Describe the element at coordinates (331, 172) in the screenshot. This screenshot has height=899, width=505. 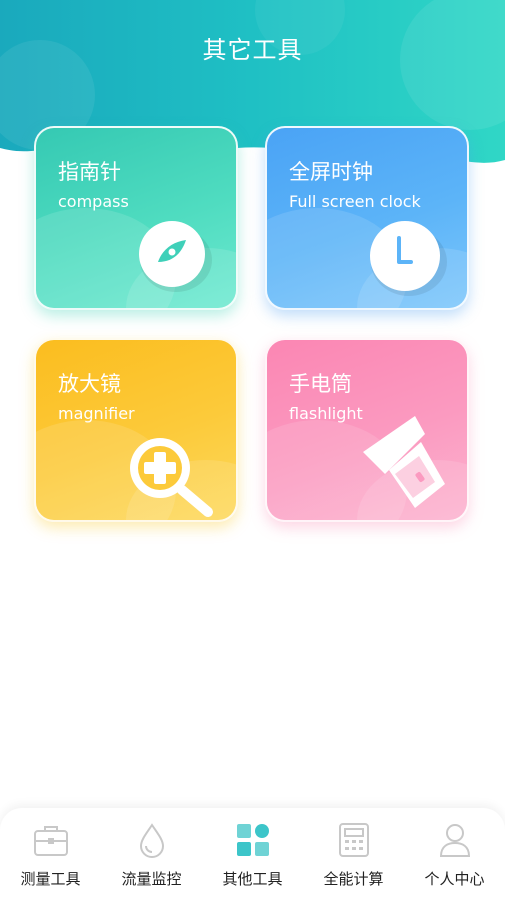
I see `card-title: 全屏时钟` at that location.